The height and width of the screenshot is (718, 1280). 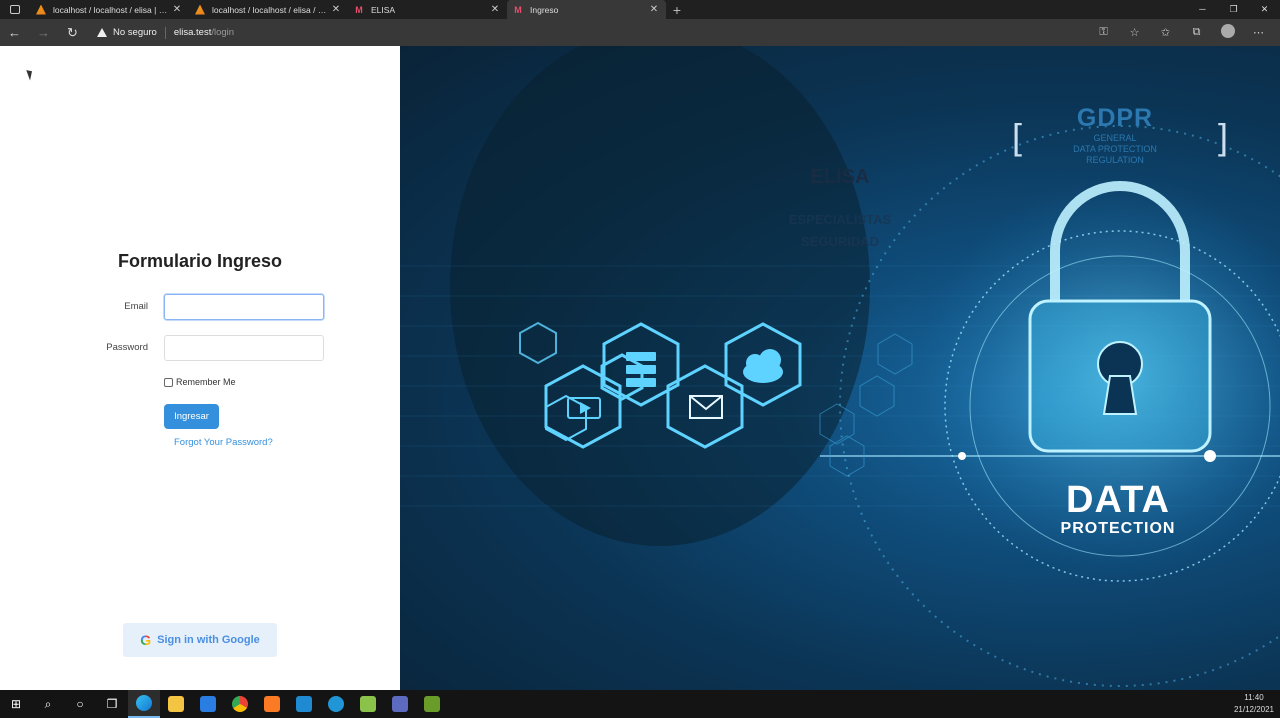 What do you see at coordinates (271, 9) in the screenshot?
I see `tab-title: localhost / localhost / elisa / use` at bounding box center [271, 9].